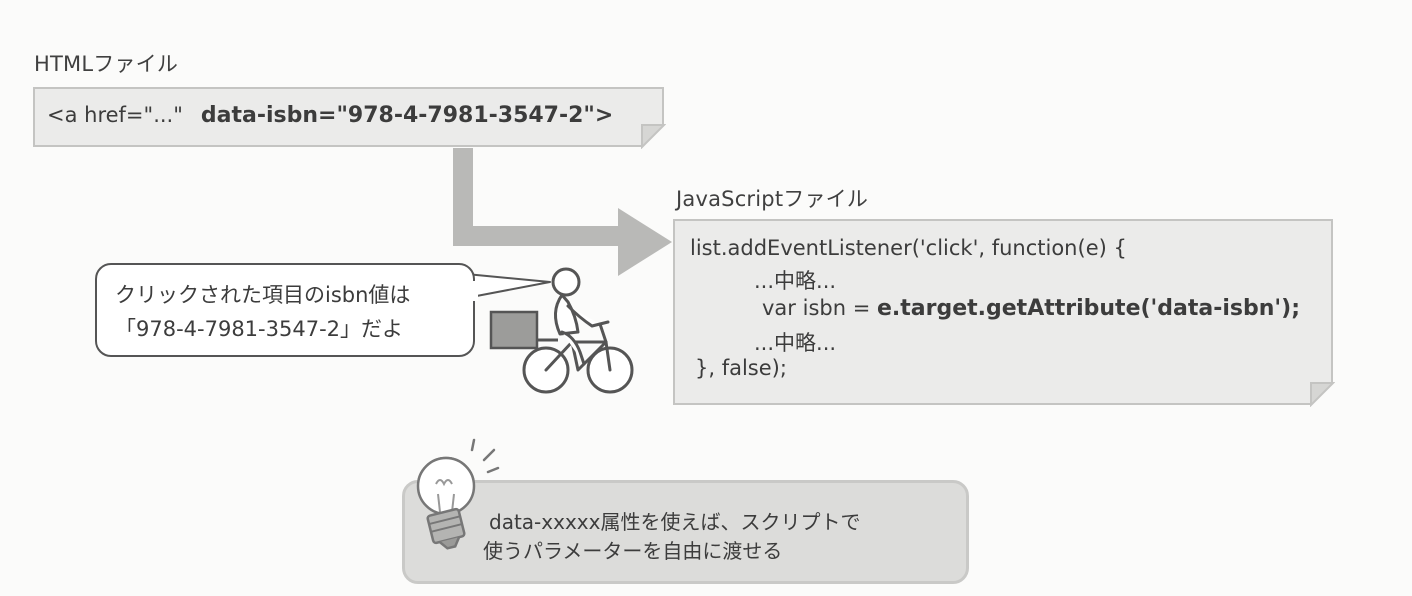 Image resolution: width=1412 pixels, height=596 pixels. Describe the element at coordinates (407, 115) in the screenshot. I see `html-code-attribute: data-isbn="978-4-7981-3547-2">` at that location.